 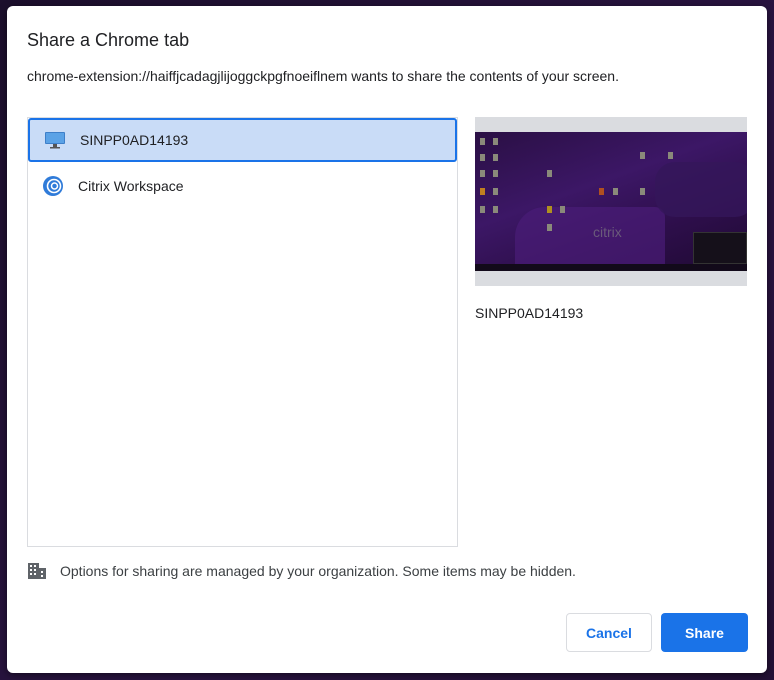 What do you see at coordinates (108, 40) in the screenshot?
I see `dialog-title: Share a Chrome tab` at bounding box center [108, 40].